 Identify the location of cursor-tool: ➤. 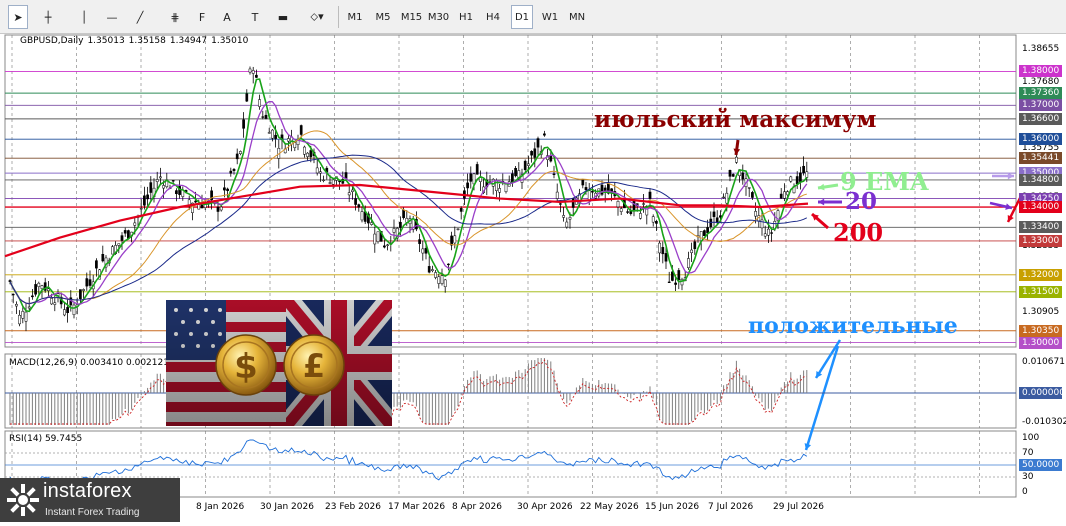
(18, 17).